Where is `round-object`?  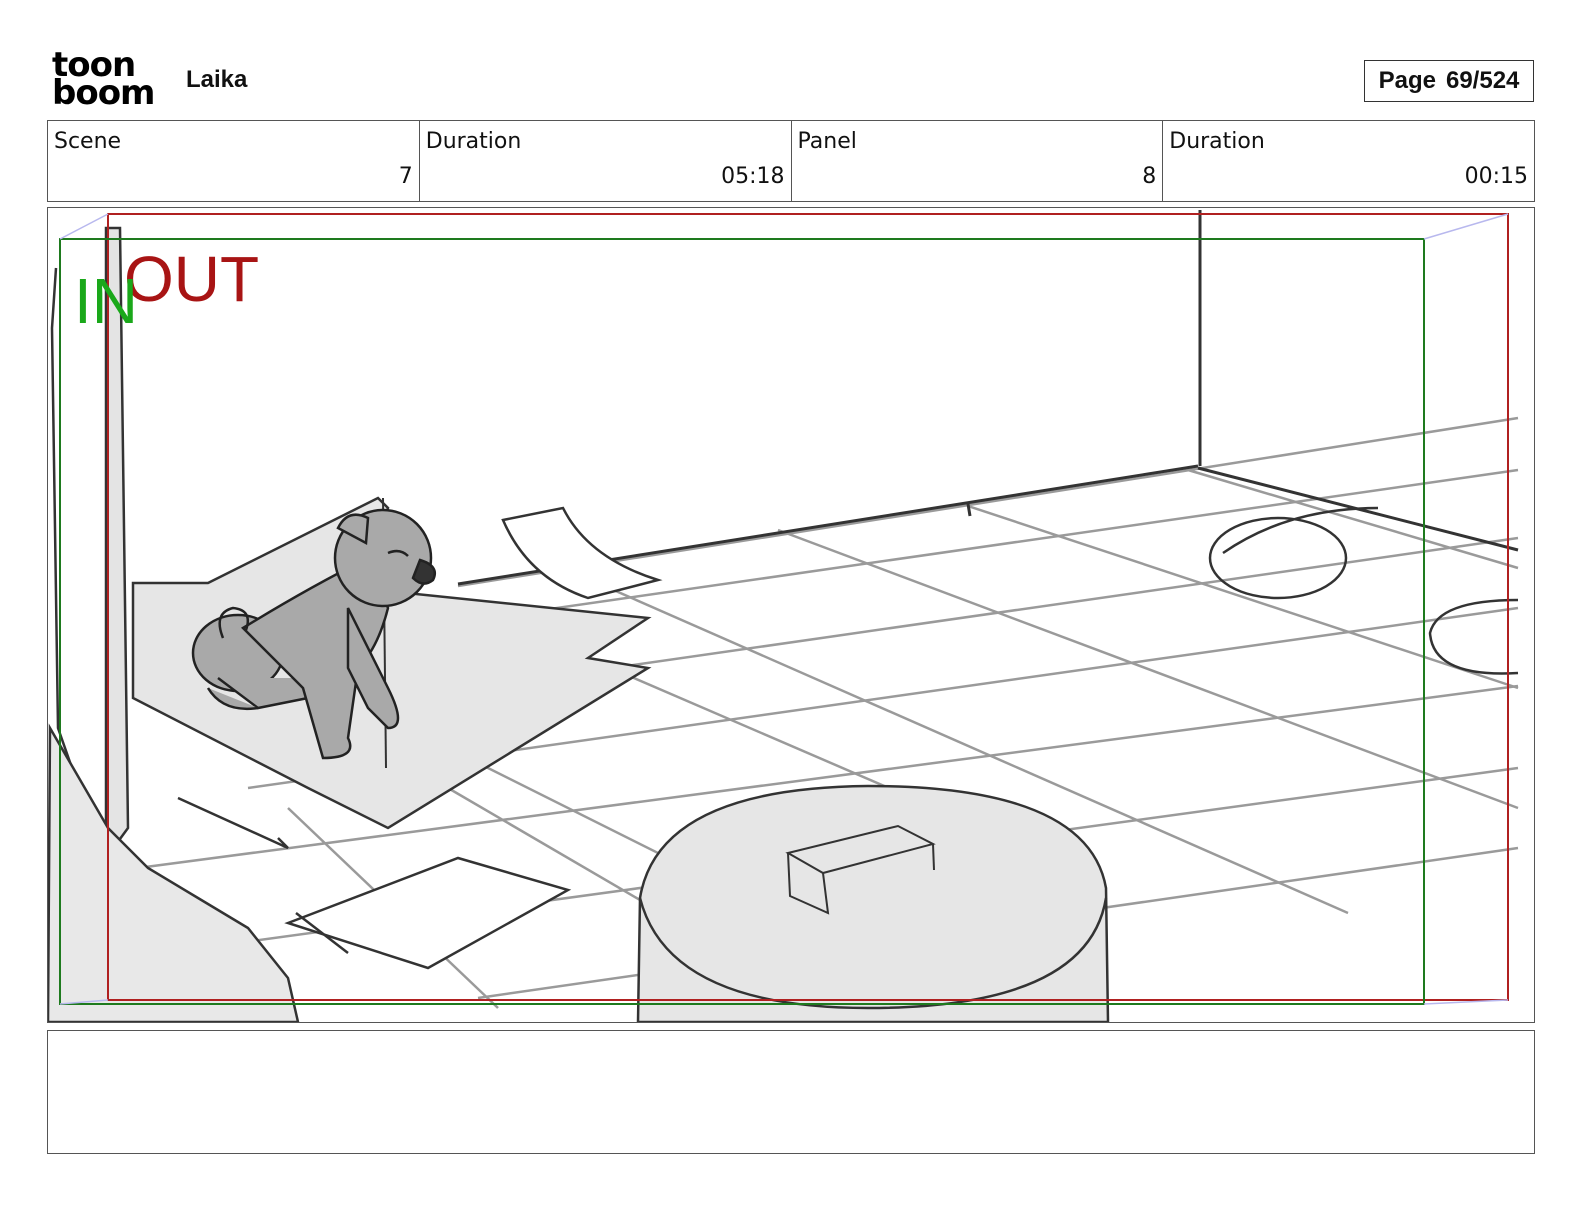 round-object is located at coordinates (1363, 590).